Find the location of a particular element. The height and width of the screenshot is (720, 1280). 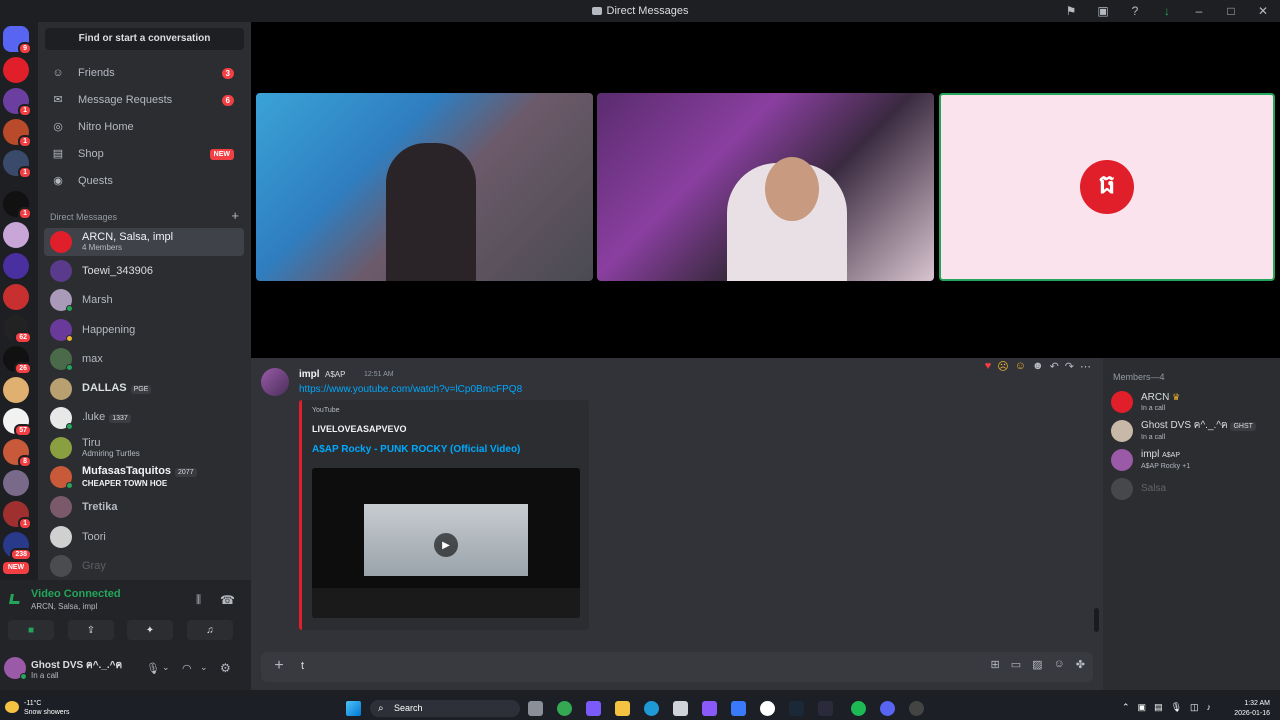

help-icon: ? is located at coordinates (1135, 11).